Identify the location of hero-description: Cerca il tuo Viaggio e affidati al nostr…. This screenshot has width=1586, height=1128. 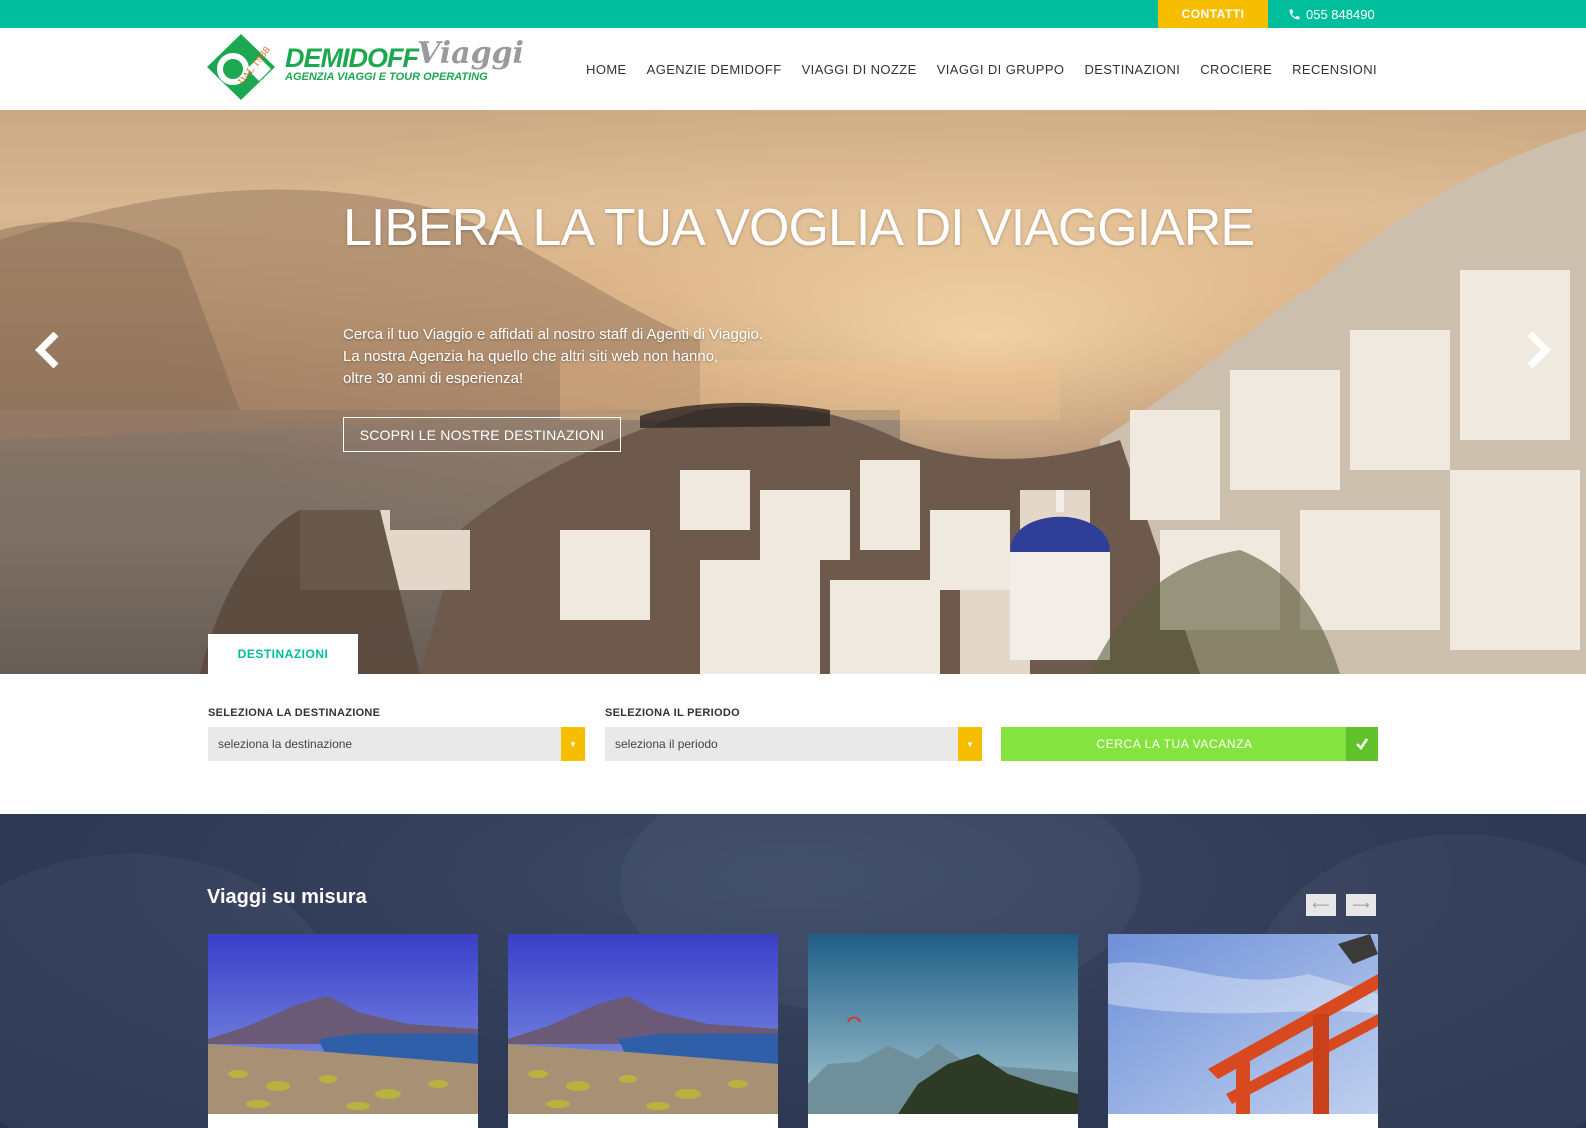
(603, 357).